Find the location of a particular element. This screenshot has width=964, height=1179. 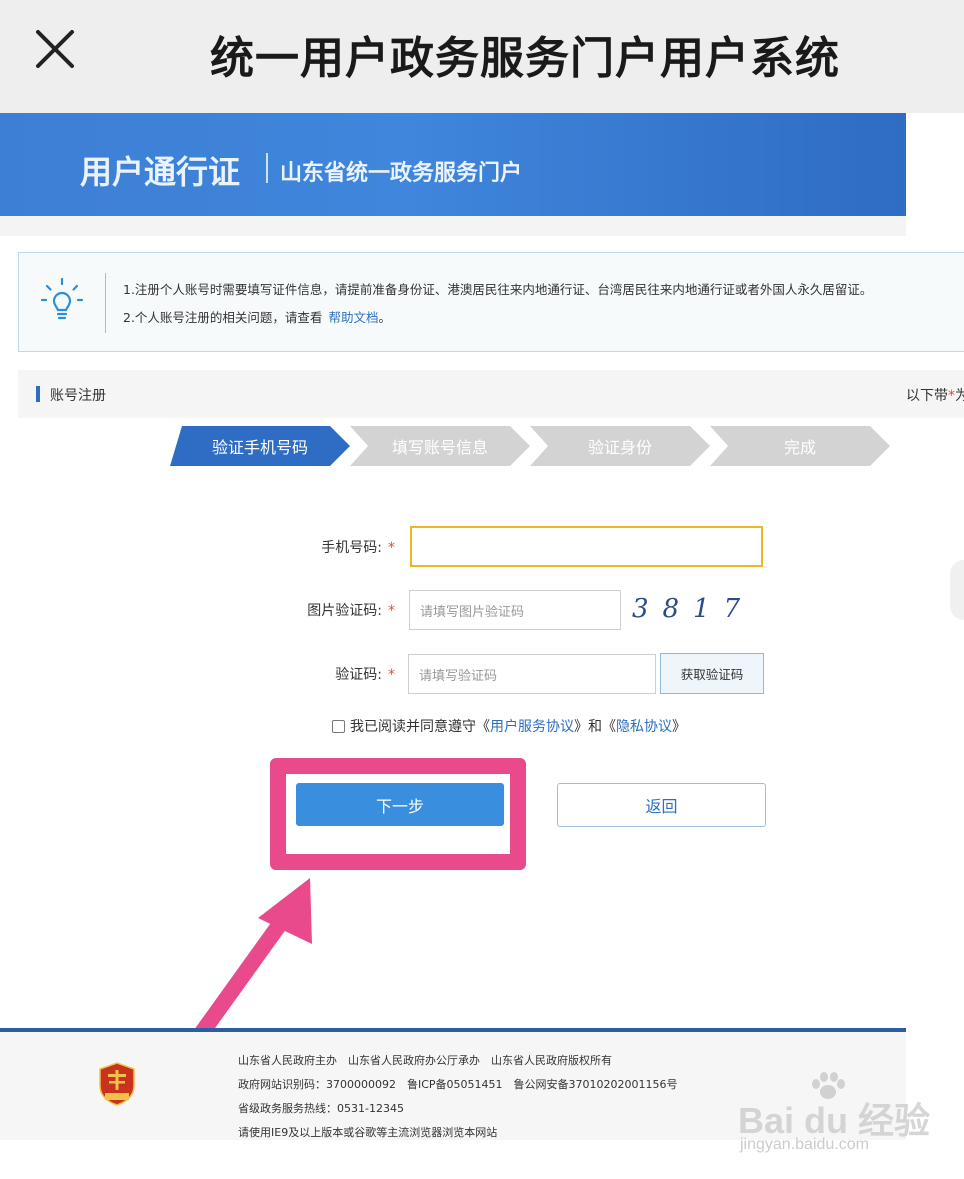

section-title: 账号注册 is located at coordinates (78, 396).